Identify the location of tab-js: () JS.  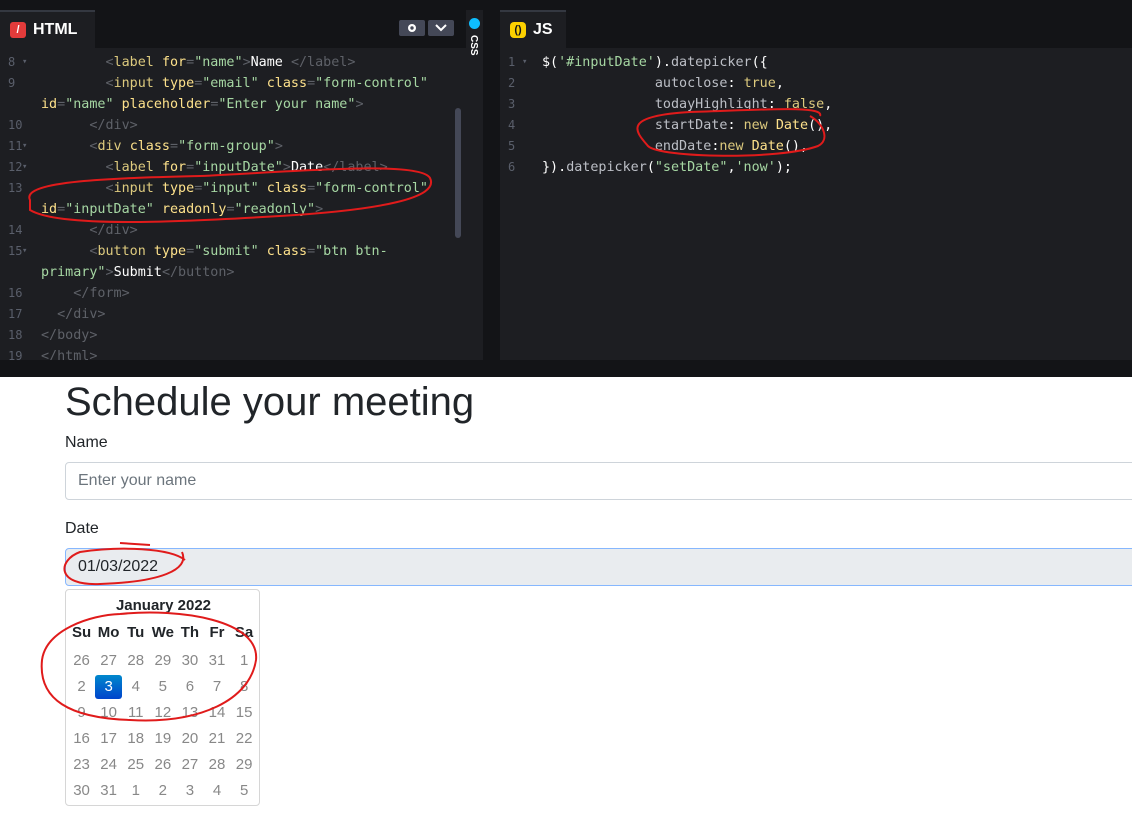
(533, 29).